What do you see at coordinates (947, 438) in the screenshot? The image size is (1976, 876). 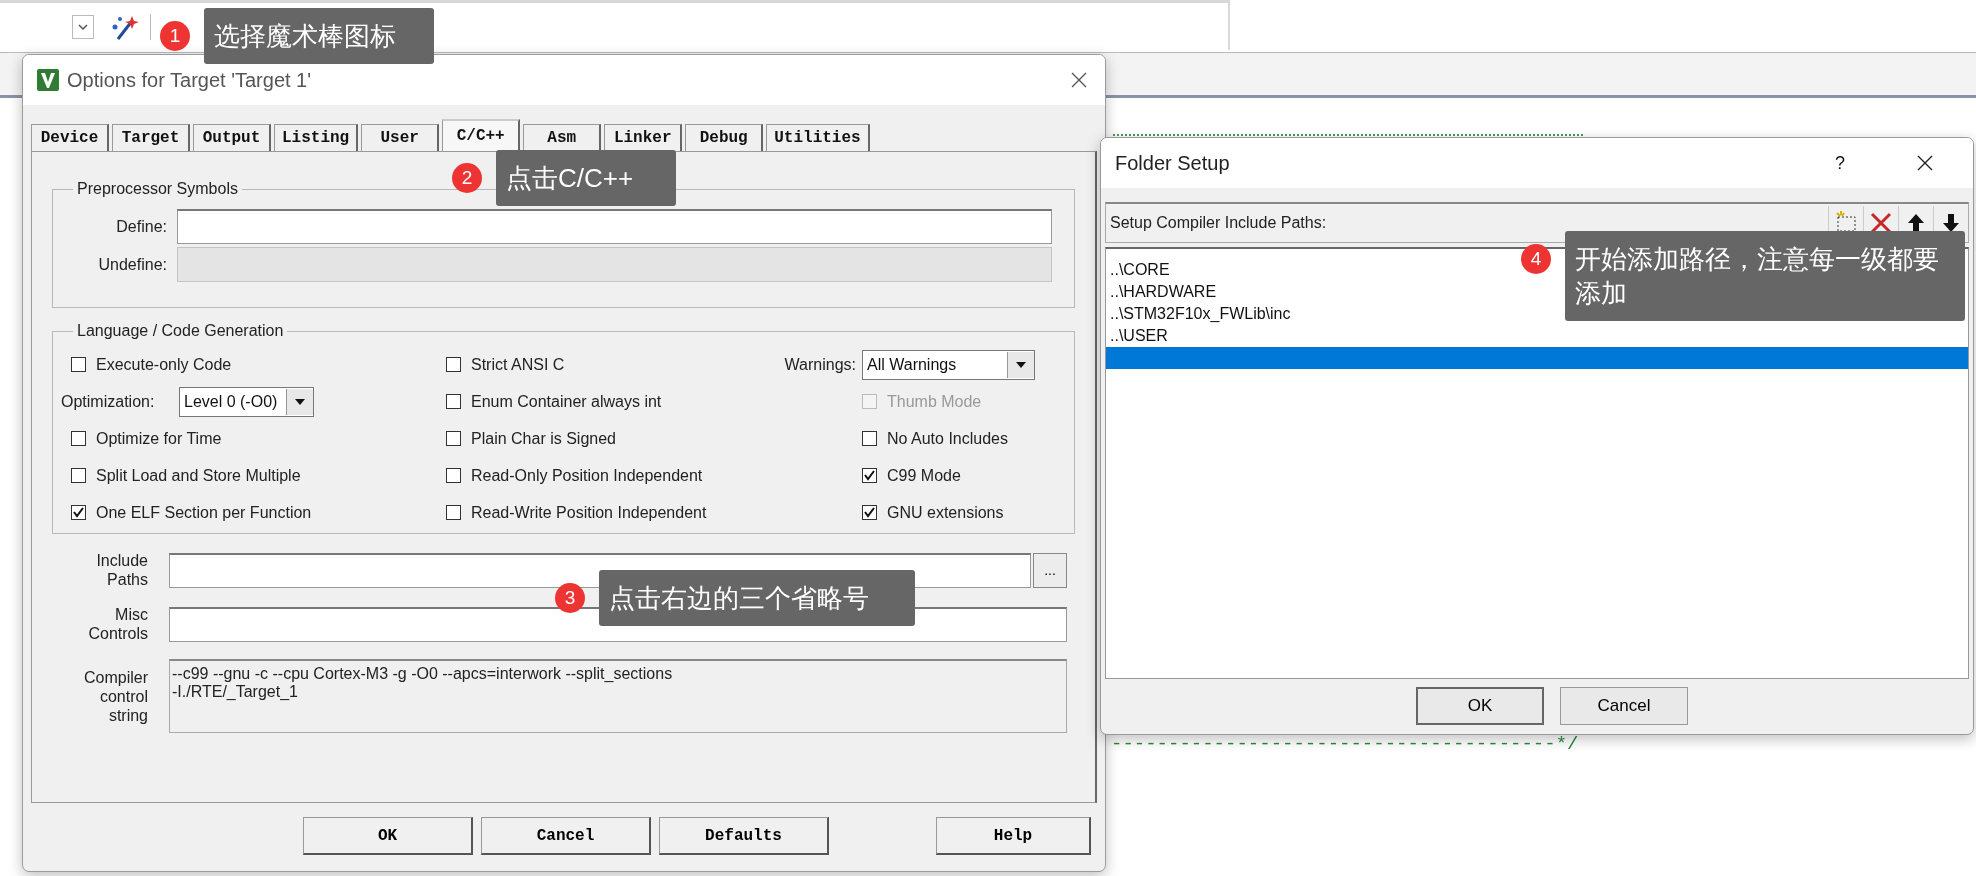 I see `checkbox-label: No Auto Includes` at bounding box center [947, 438].